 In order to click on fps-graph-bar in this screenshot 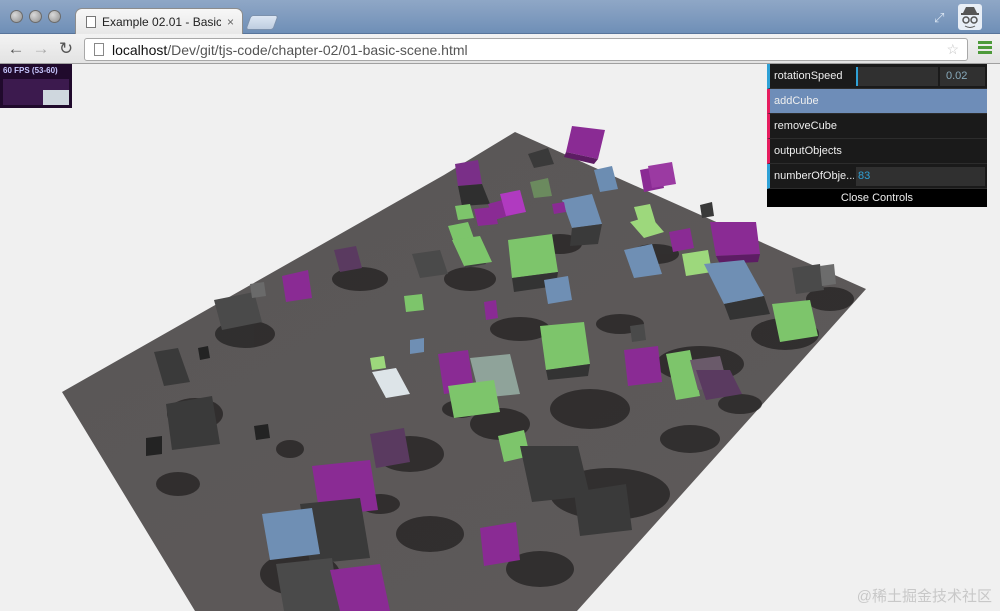, I will do `click(56, 97)`.